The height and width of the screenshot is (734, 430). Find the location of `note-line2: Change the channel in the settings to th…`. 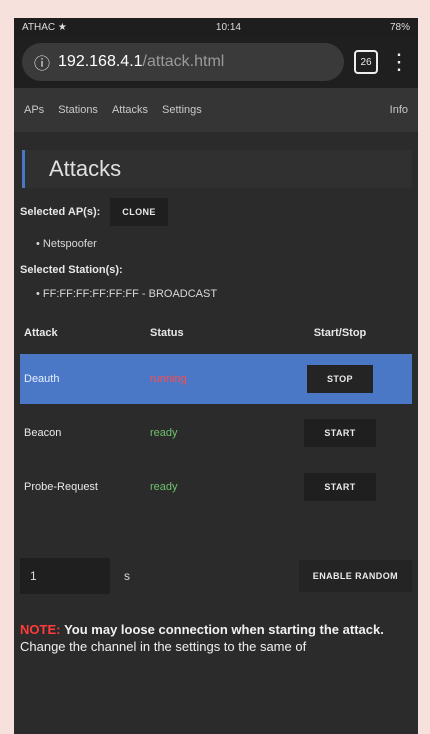

note-line2: Change the channel in the settings to th… is located at coordinates (163, 646).